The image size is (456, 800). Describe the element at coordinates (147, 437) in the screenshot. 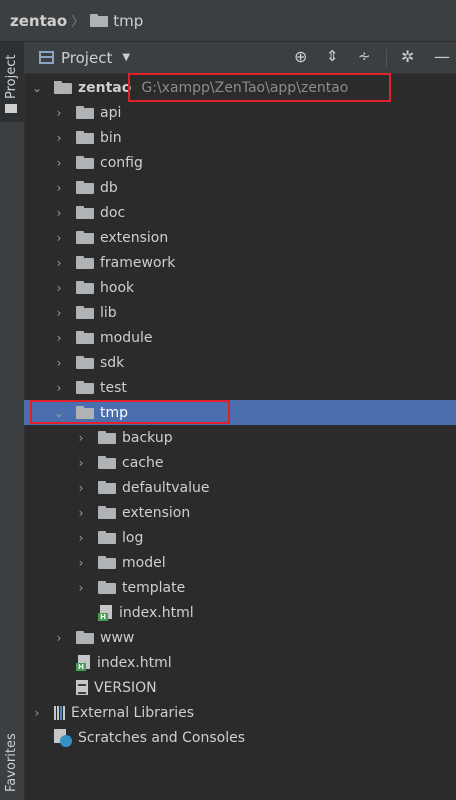

I see `tree-row-label: backup` at that location.